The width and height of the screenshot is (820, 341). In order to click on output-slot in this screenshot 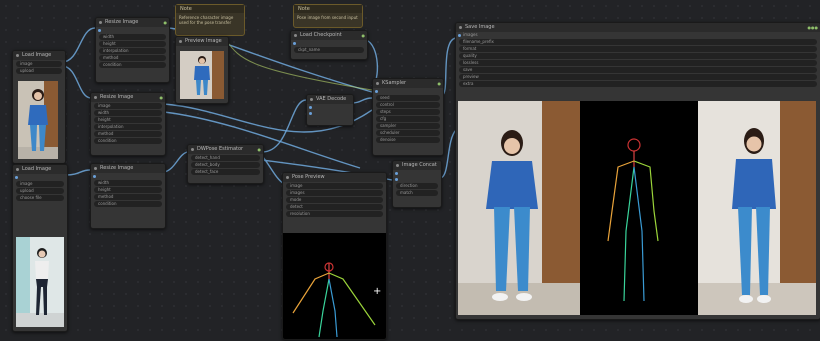, I will do `click(40, 177)`.